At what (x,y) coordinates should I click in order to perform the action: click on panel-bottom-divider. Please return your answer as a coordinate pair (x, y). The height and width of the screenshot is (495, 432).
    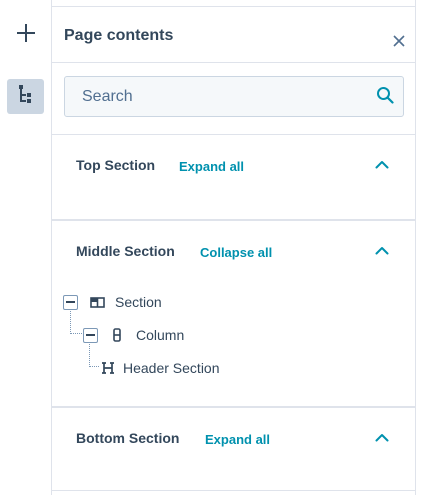
    Looking at the image, I should click on (234, 490).